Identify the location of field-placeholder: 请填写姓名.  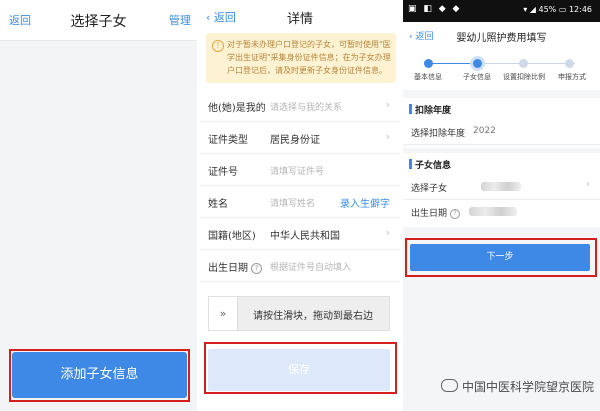
(293, 204).